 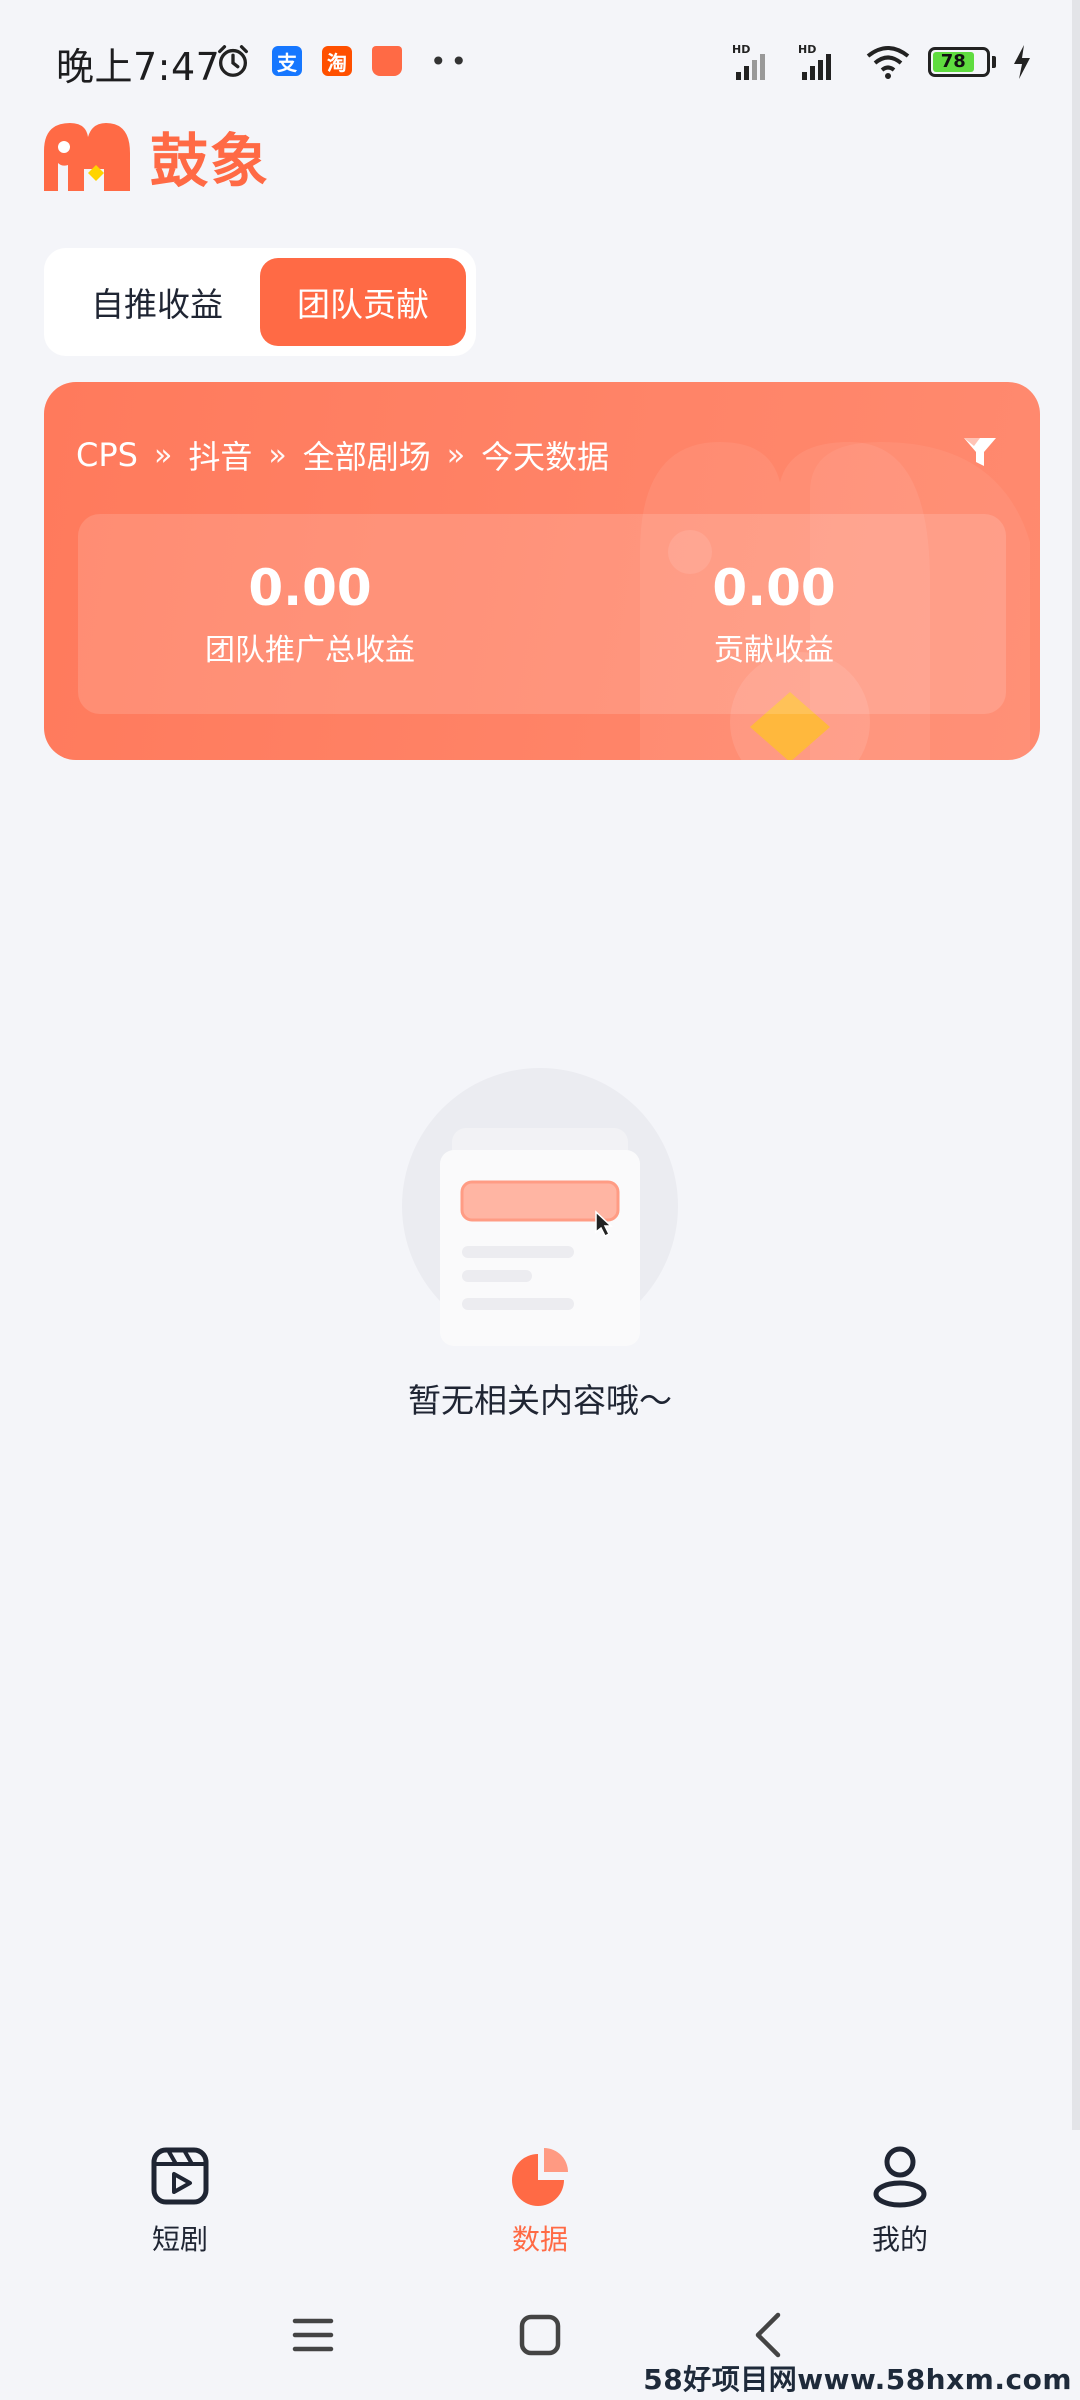 I want to click on recent-apps-button, so click(x=313, y=2335).